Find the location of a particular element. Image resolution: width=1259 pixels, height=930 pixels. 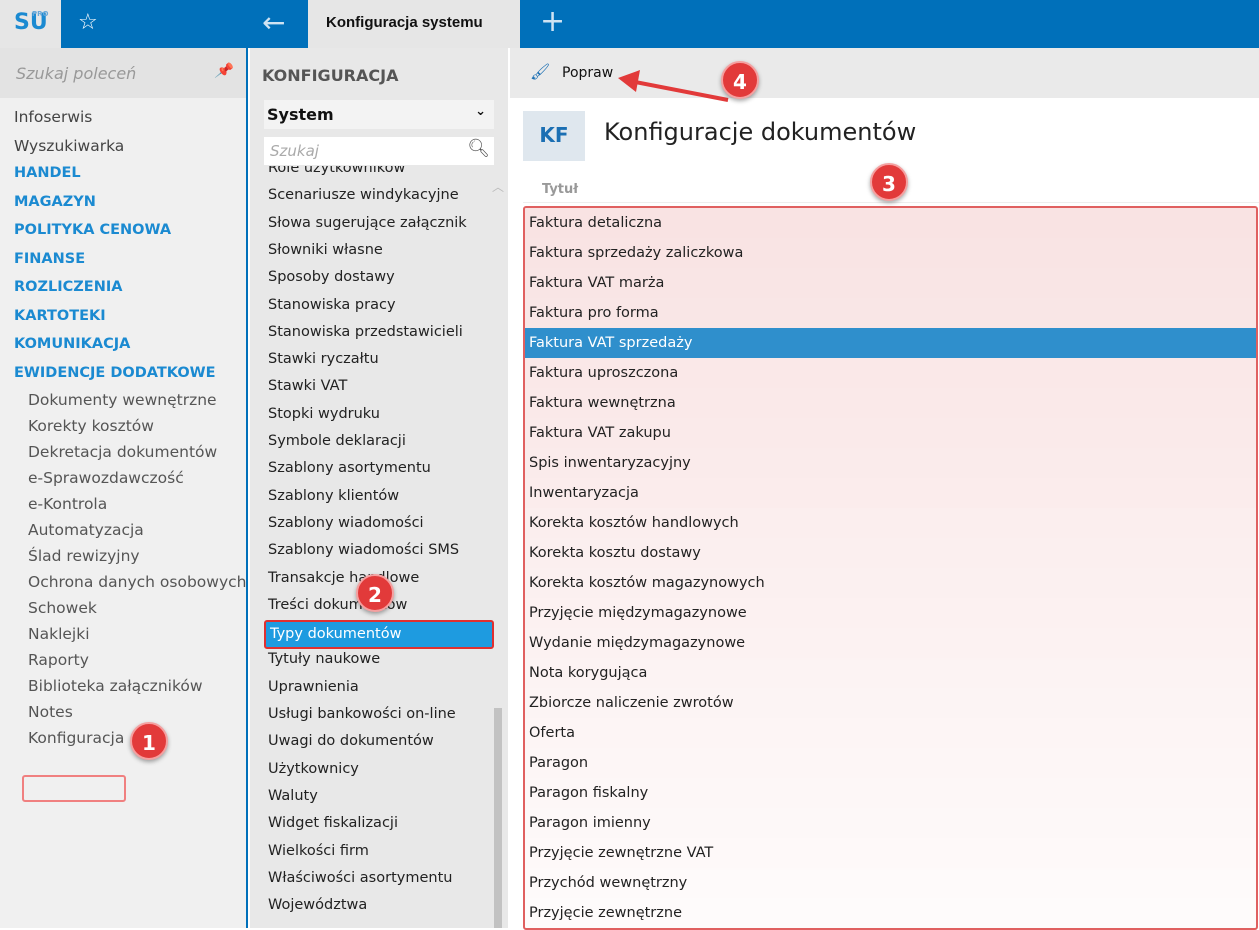

annotation-badge-3: 3 is located at coordinates (889, 182).